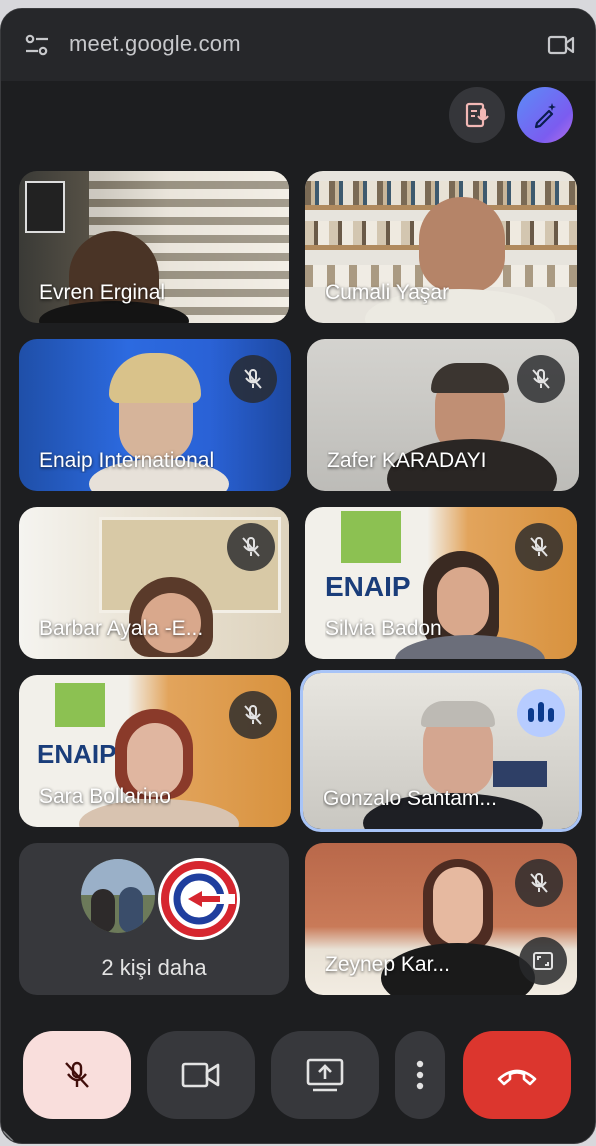 The image size is (596, 1146). What do you see at coordinates (443, 415) in the screenshot?
I see `participant-tile: Zafer KARADAYI` at bounding box center [443, 415].